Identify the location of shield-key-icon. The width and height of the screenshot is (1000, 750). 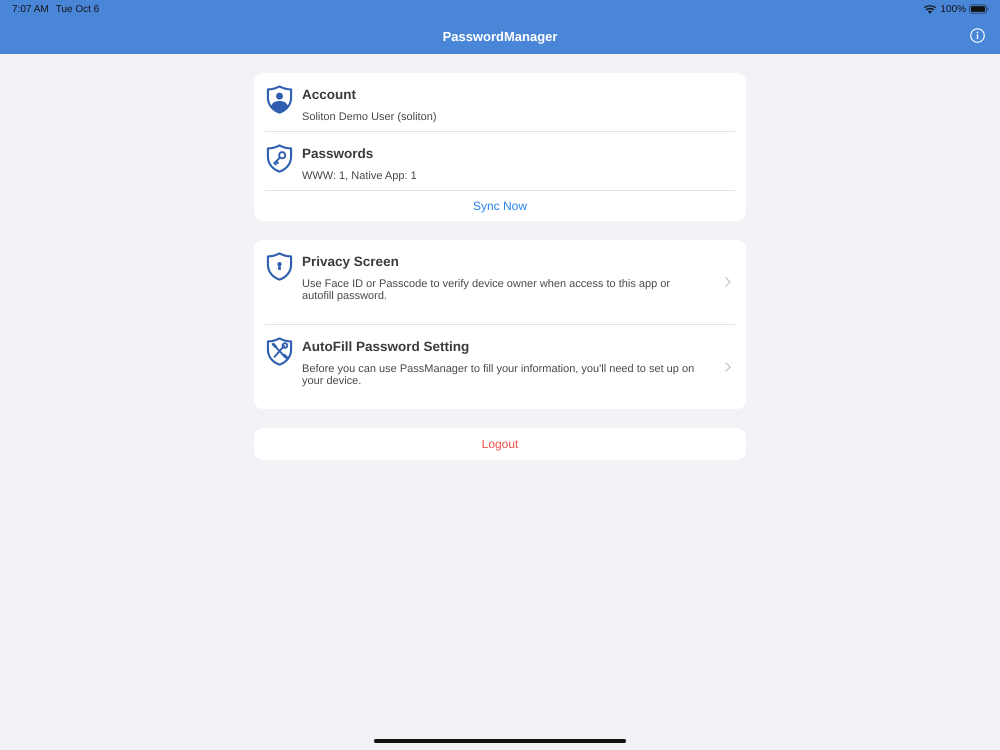
(279, 158).